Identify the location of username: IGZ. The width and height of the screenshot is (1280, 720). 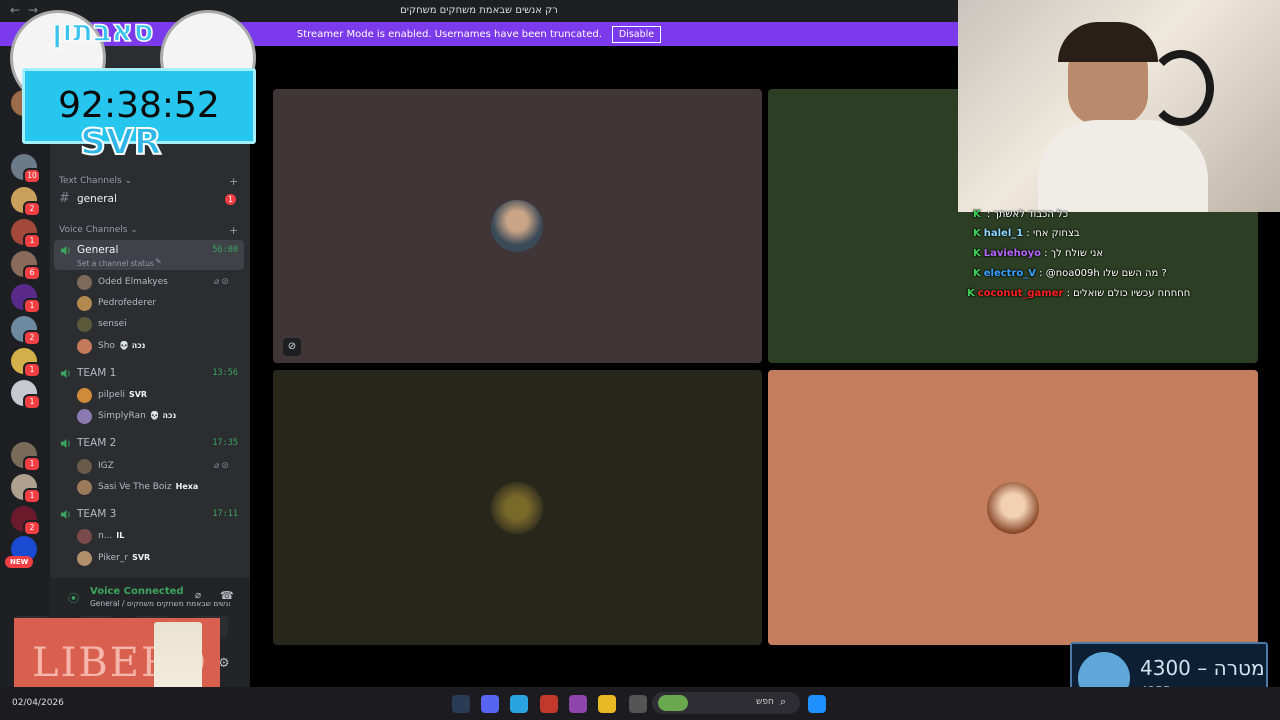
(106, 466).